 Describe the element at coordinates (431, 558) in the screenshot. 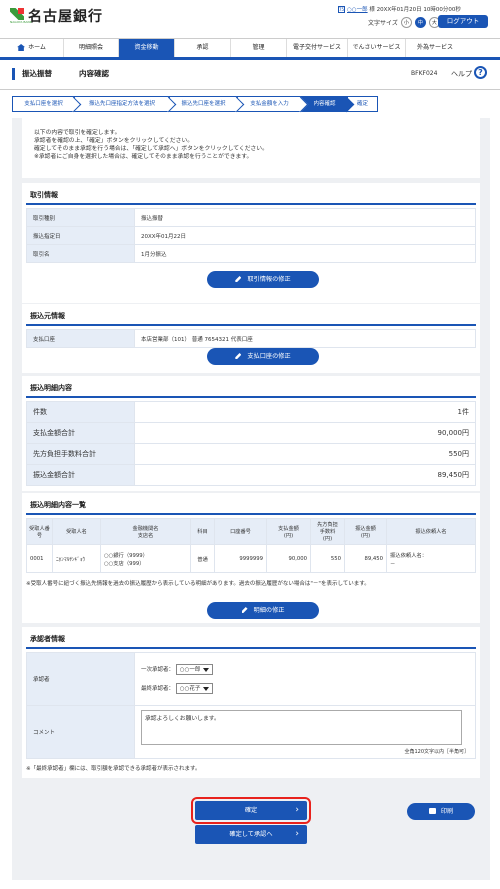

I see `cell-requester: 振込依頼人名： －` at that location.